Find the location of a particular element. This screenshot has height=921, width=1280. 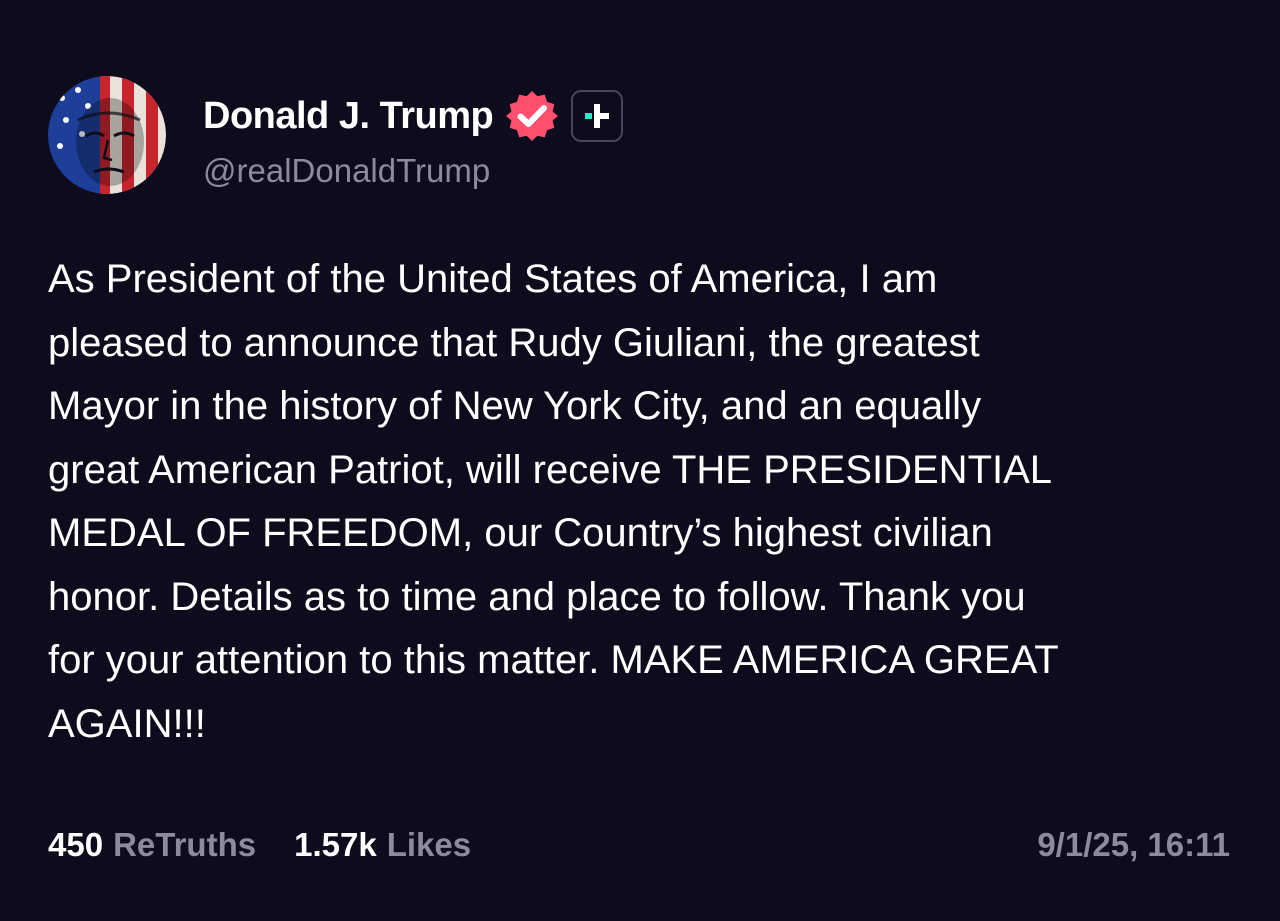

plus-icon is located at coordinates (597, 116).